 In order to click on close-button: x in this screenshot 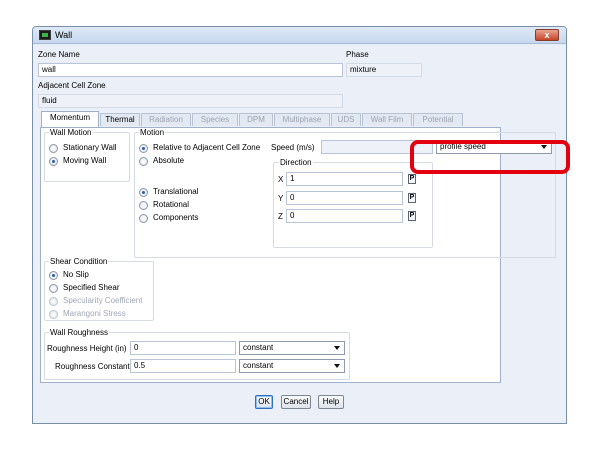, I will do `click(547, 35)`.